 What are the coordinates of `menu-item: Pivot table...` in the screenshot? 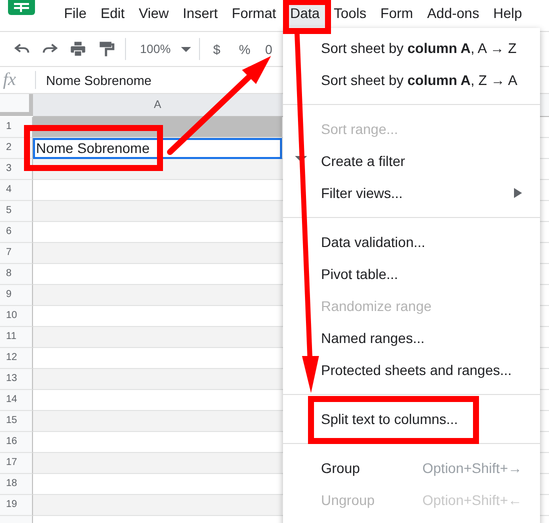 It's located at (411, 274).